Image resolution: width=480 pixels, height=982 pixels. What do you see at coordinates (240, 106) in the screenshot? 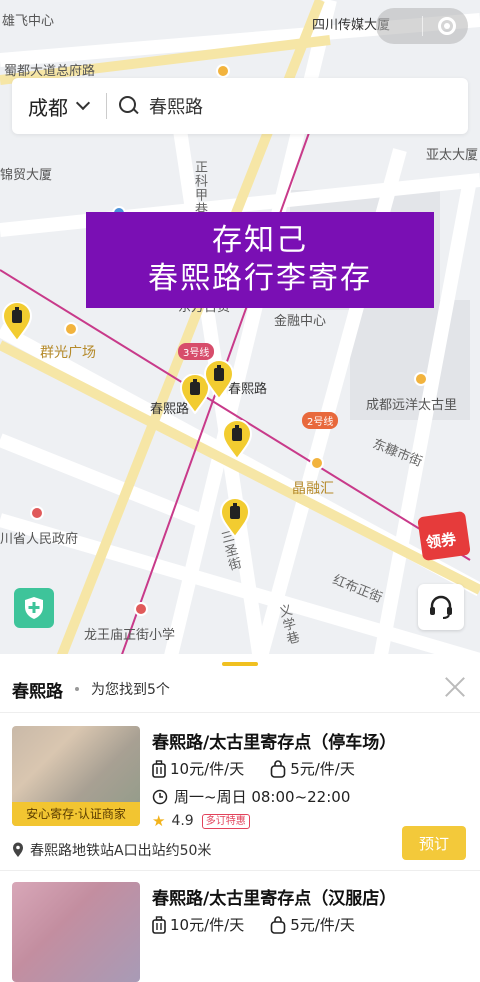
I see `search-bar: 成都 春熙路` at bounding box center [240, 106].